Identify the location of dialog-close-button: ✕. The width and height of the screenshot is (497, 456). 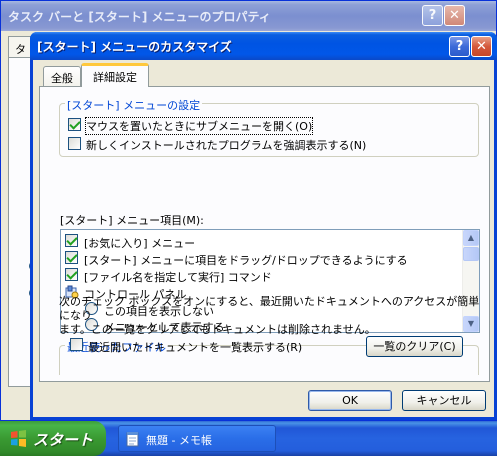
(481, 46).